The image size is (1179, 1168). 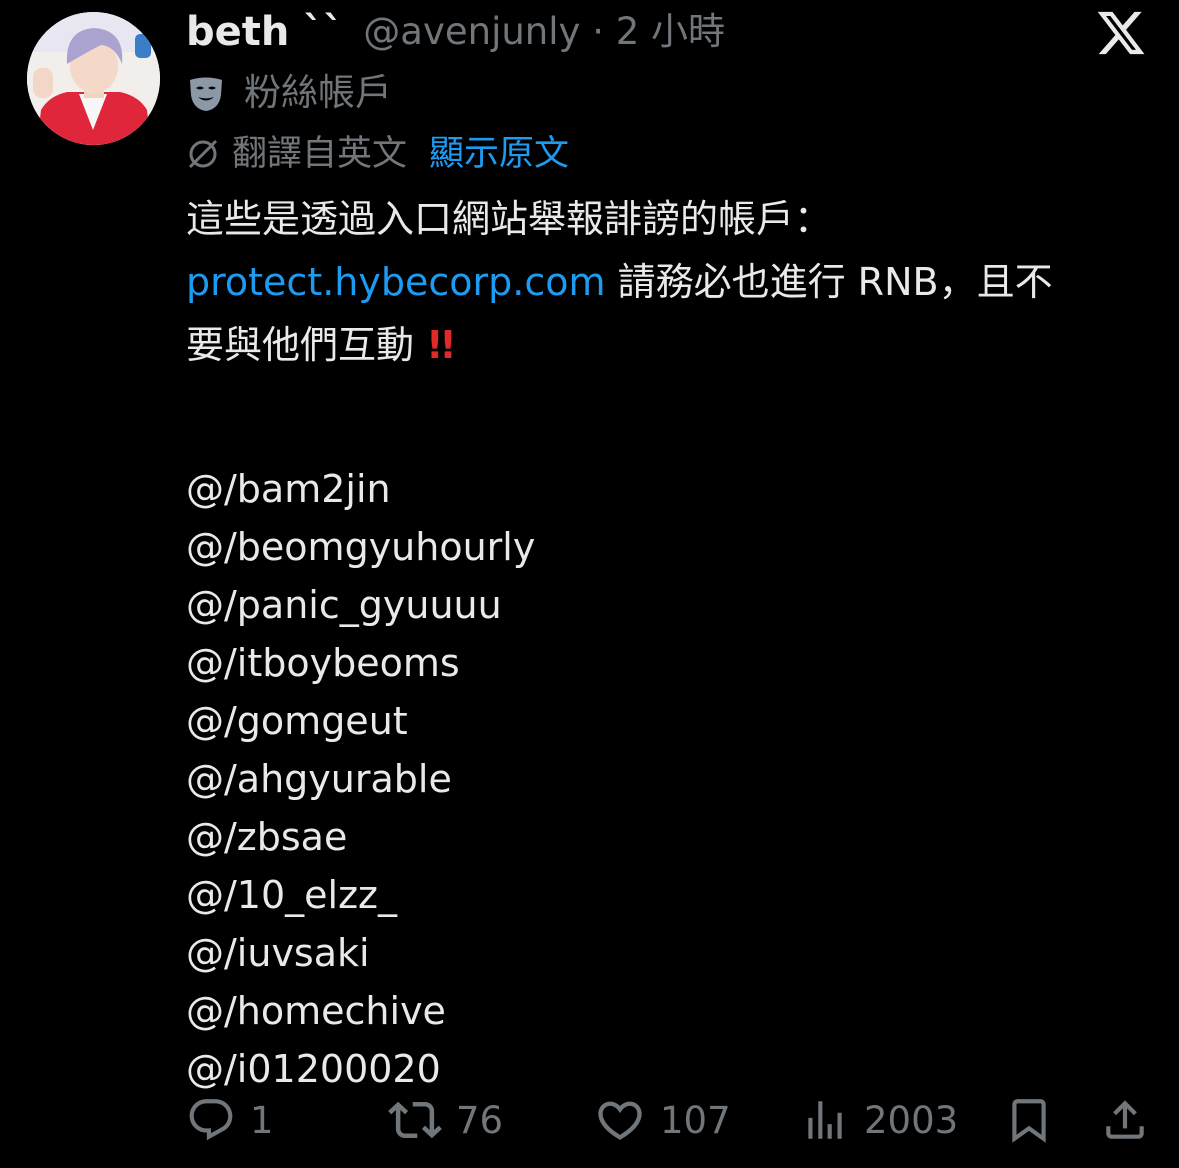 I want to click on share-button, so click(x=1125, y=1120).